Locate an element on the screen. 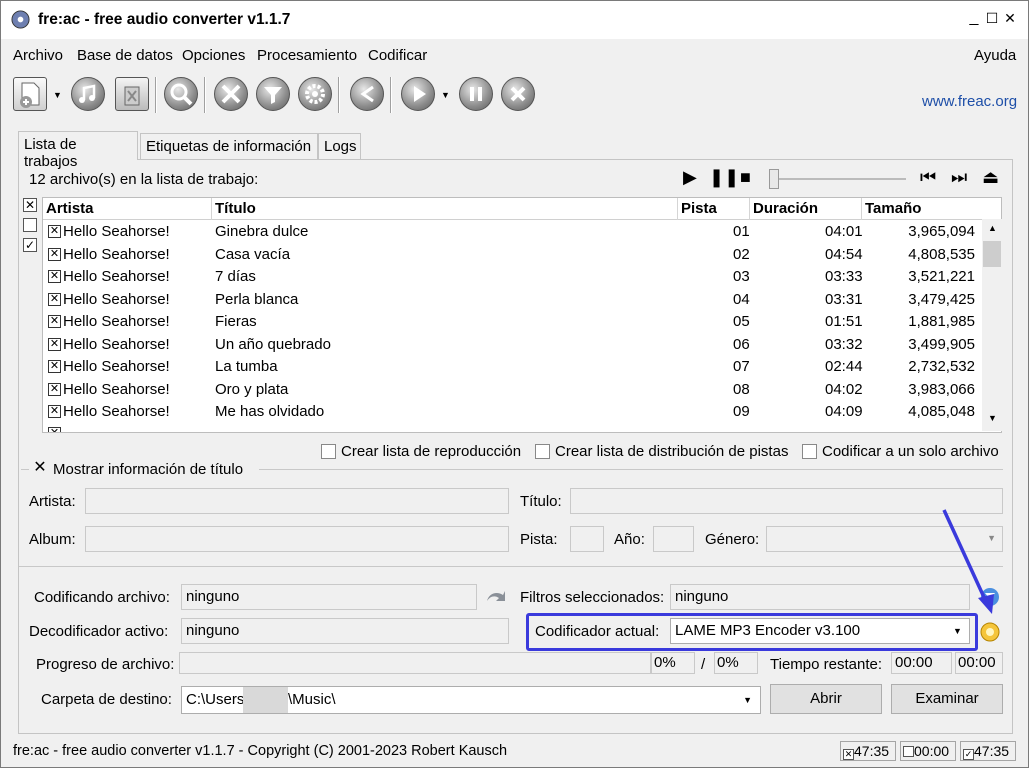  settings-gear-icon is located at coordinates (315, 94).